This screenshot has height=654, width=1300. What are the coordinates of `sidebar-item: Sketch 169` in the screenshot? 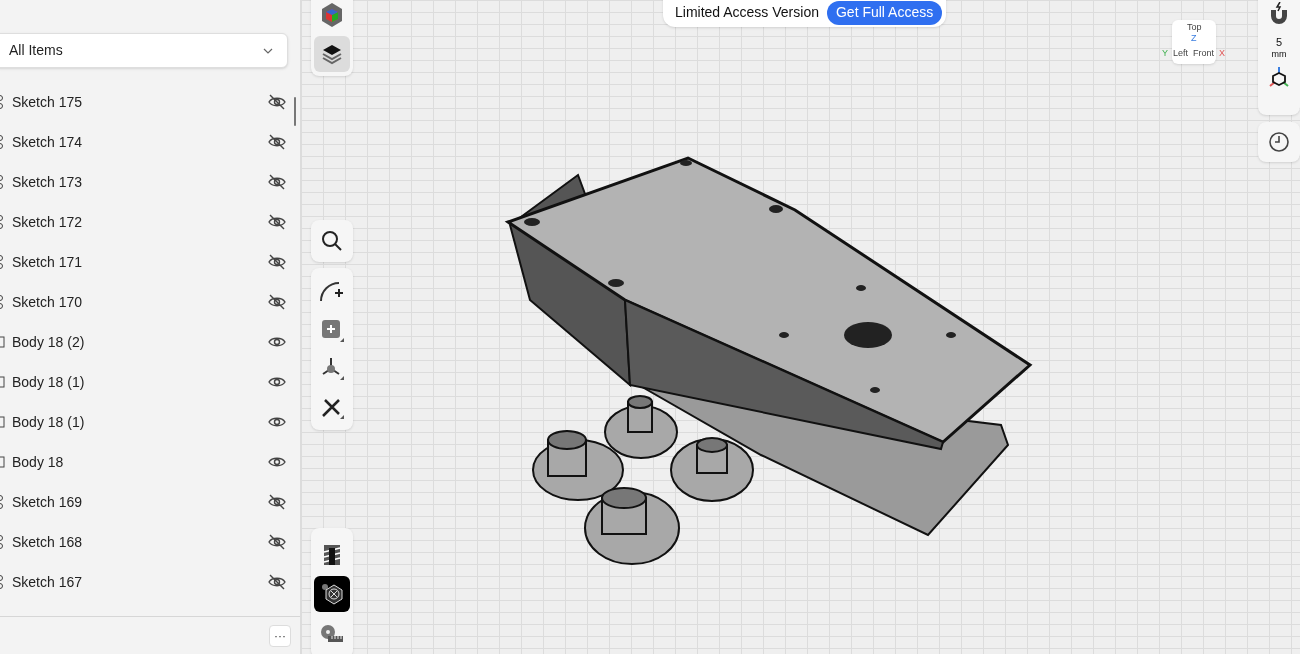 It's located at (150, 502).